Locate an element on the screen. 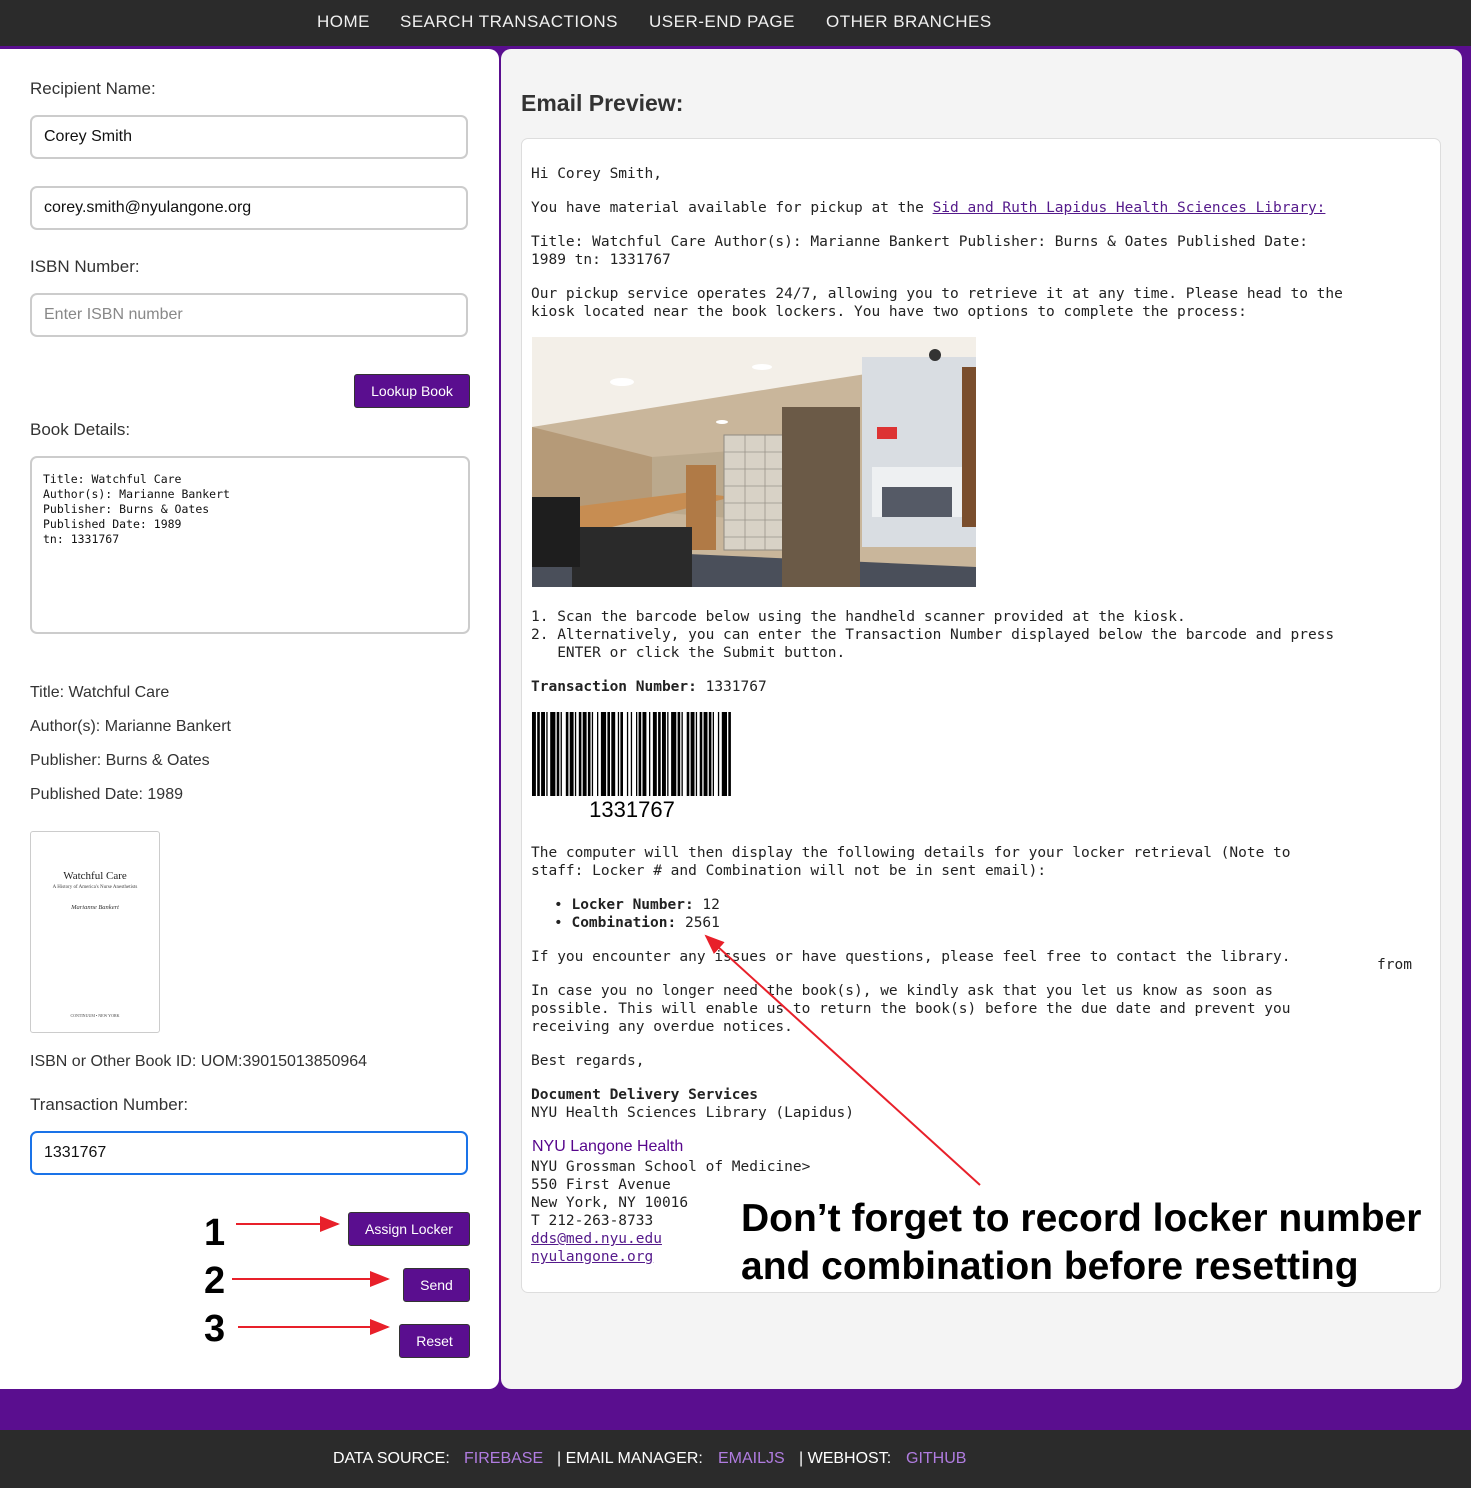 This screenshot has width=1471, height=1488. txn-value: 1331767 is located at coordinates (731, 687).